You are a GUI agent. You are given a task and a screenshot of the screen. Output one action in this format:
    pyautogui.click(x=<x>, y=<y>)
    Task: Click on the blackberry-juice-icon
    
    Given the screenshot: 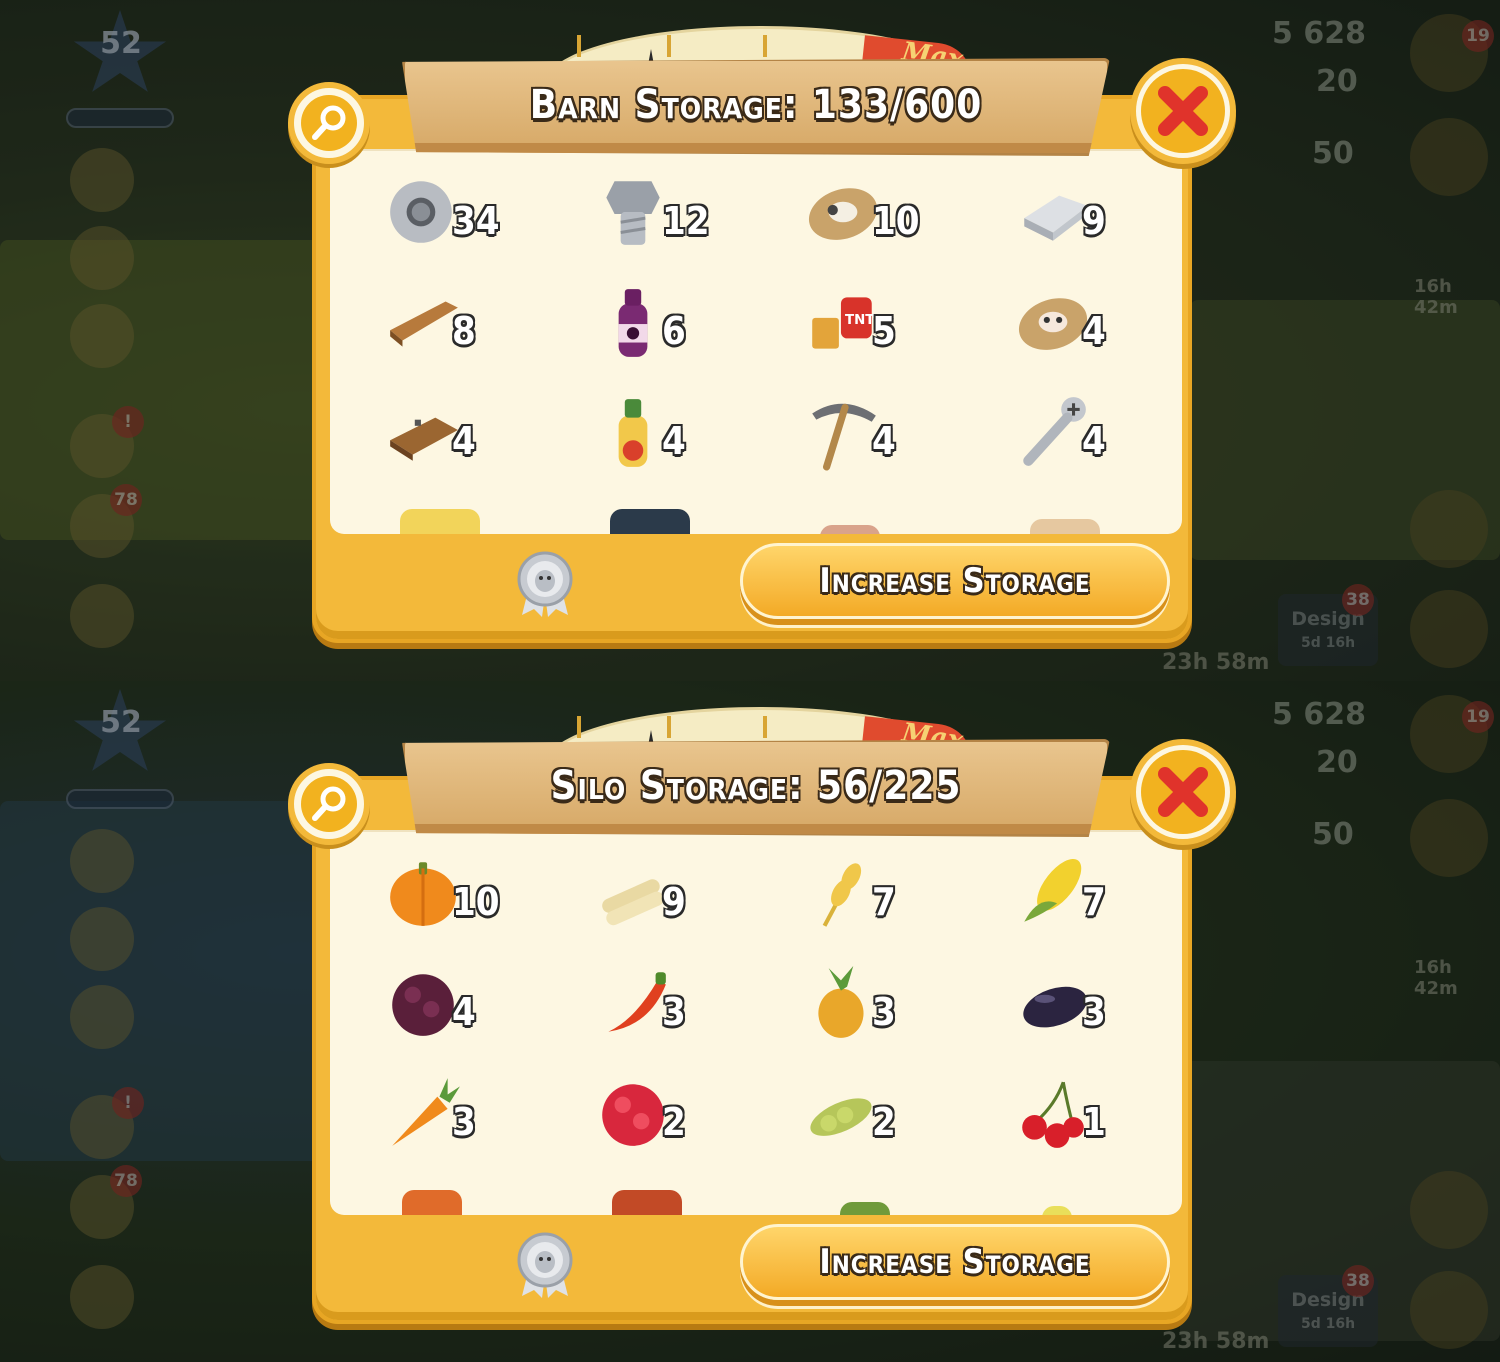 What is the action you would take?
    pyautogui.click(x=633, y=322)
    